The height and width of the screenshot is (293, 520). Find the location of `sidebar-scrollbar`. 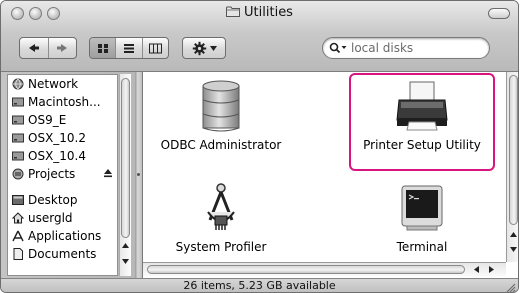

sidebar-scrollbar is located at coordinates (125, 175).